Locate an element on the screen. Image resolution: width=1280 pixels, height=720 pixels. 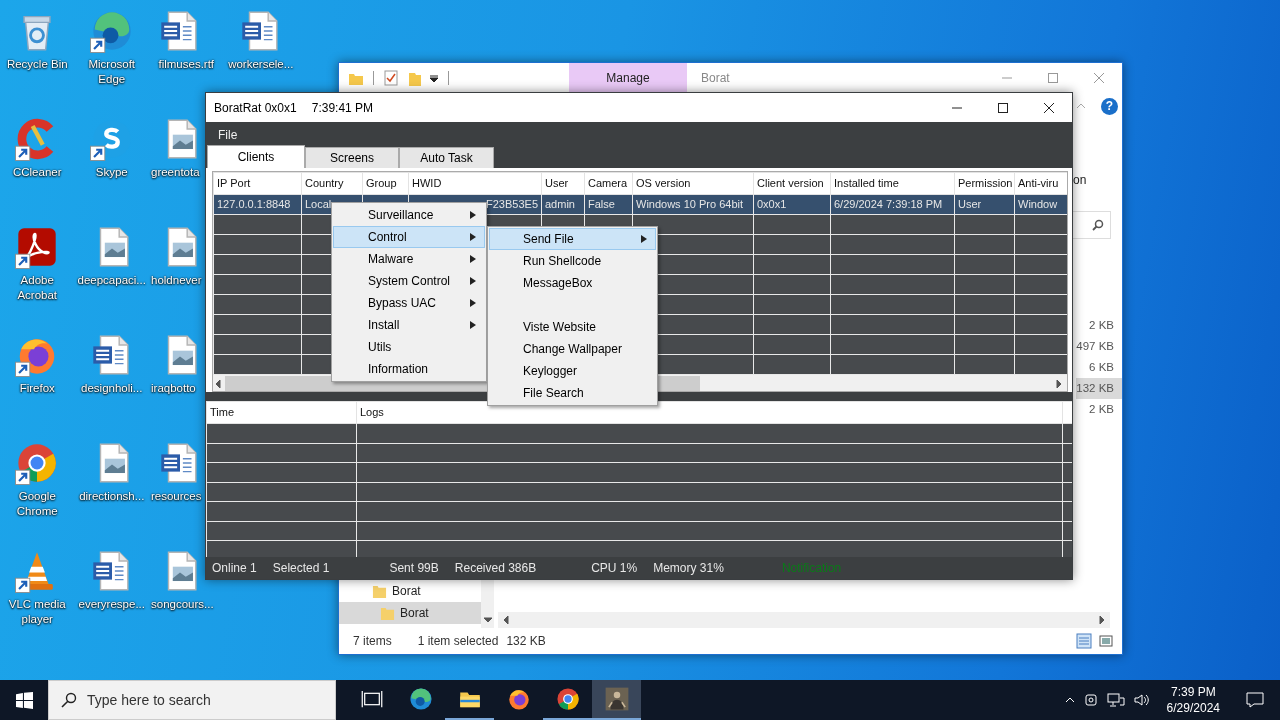
tab: Screens is located at coordinates (352, 157).